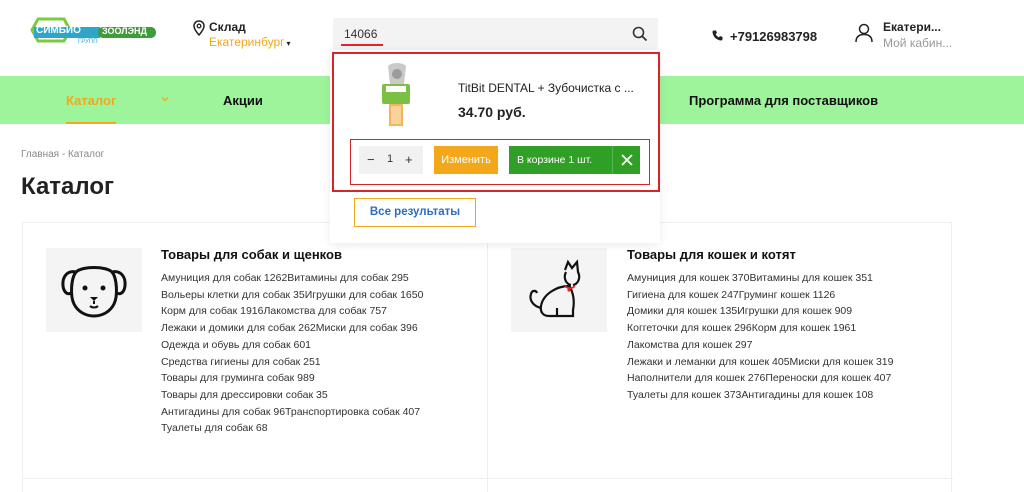 The image size is (1024, 492). Describe the element at coordinates (88, 42) in the screenshot. I see `logo-word-group: ГРУПП` at that location.